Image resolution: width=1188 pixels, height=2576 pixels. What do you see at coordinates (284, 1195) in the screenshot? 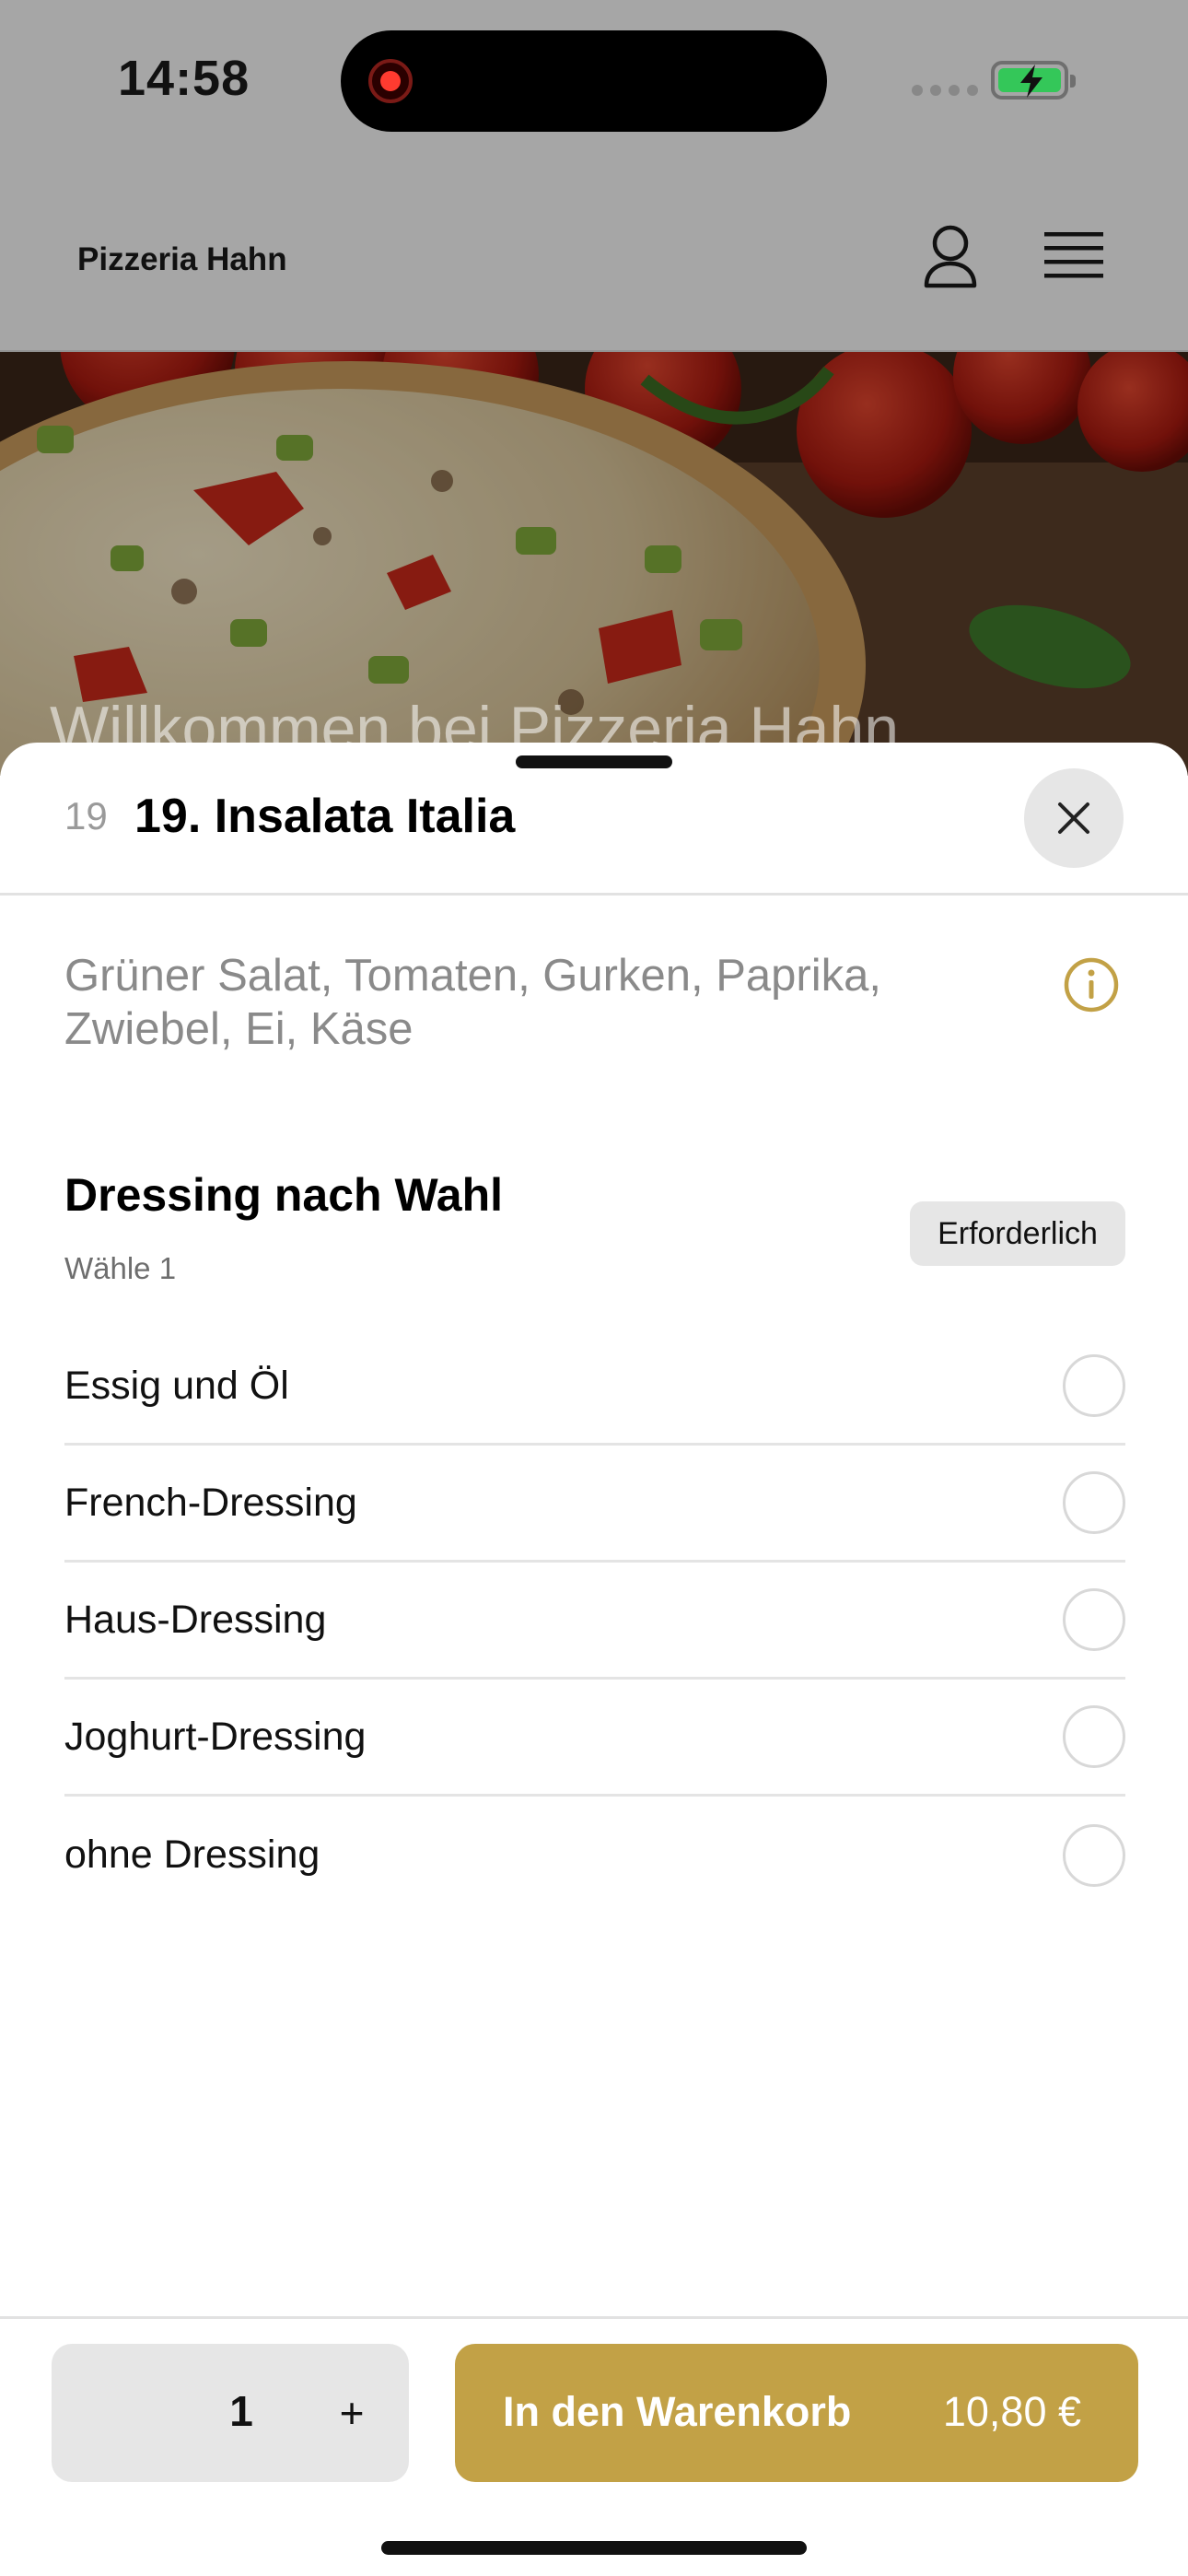
I see `options-group-title: Dressing nach Wahl` at bounding box center [284, 1195].